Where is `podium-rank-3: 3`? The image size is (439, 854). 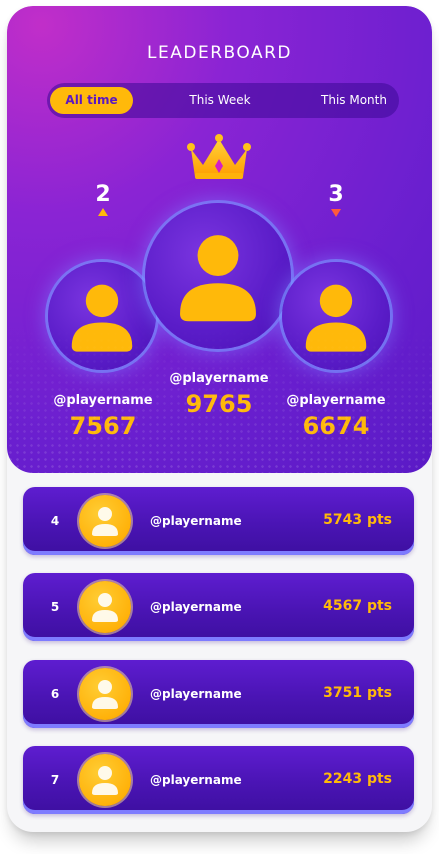
podium-rank-3: 3 is located at coordinates (336, 194).